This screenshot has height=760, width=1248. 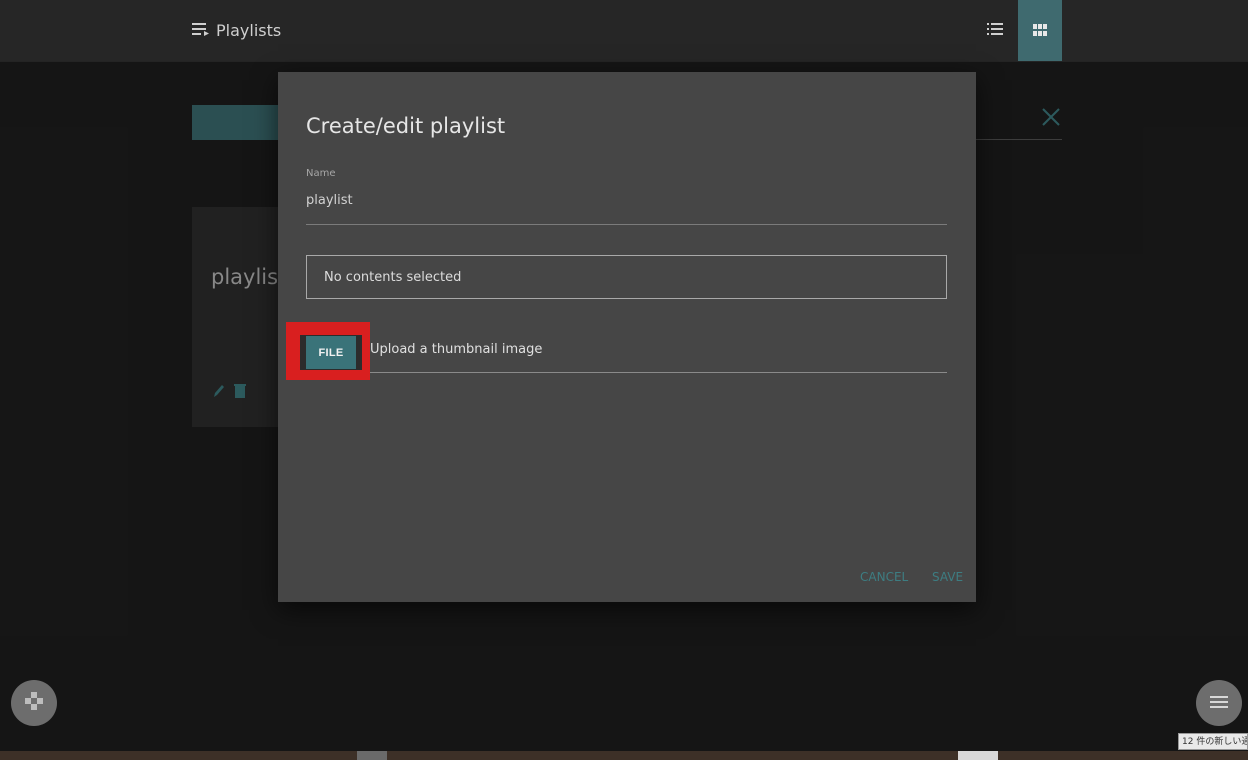 I want to click on gamepad-icon, so click(x=34, y=703).